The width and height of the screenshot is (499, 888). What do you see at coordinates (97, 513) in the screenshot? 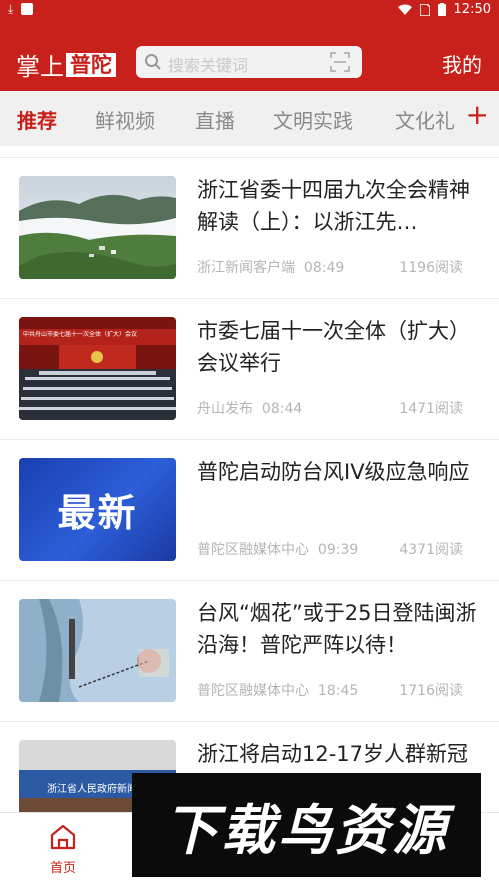
I see `thumb-latest-text: 最新` at bounding box center [97, 513].